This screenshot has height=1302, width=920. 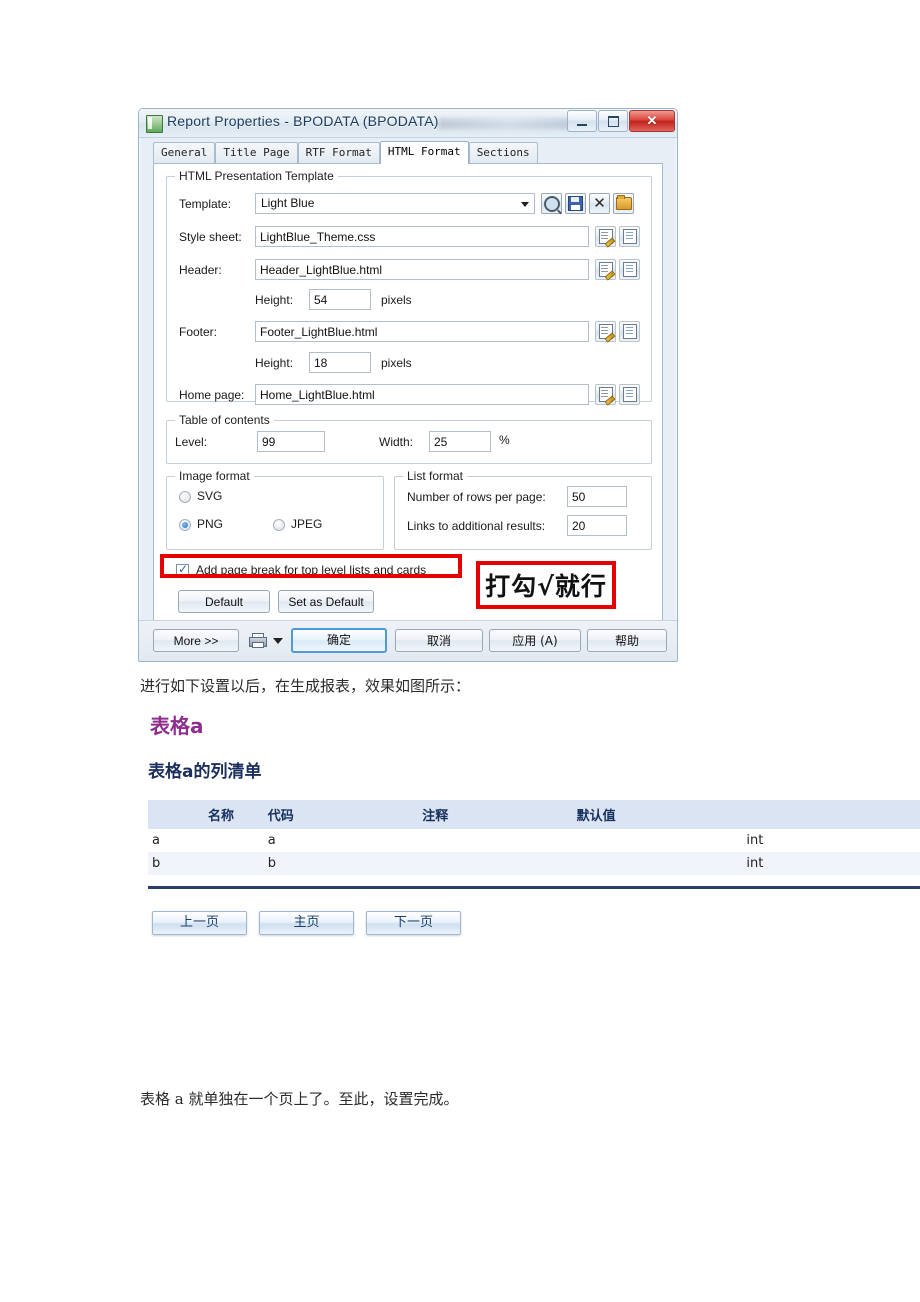 What do you see at coordinates (495, 814) in the screenshot?
I see `column-header-comment: 注释` at bounding box center [495, 814].